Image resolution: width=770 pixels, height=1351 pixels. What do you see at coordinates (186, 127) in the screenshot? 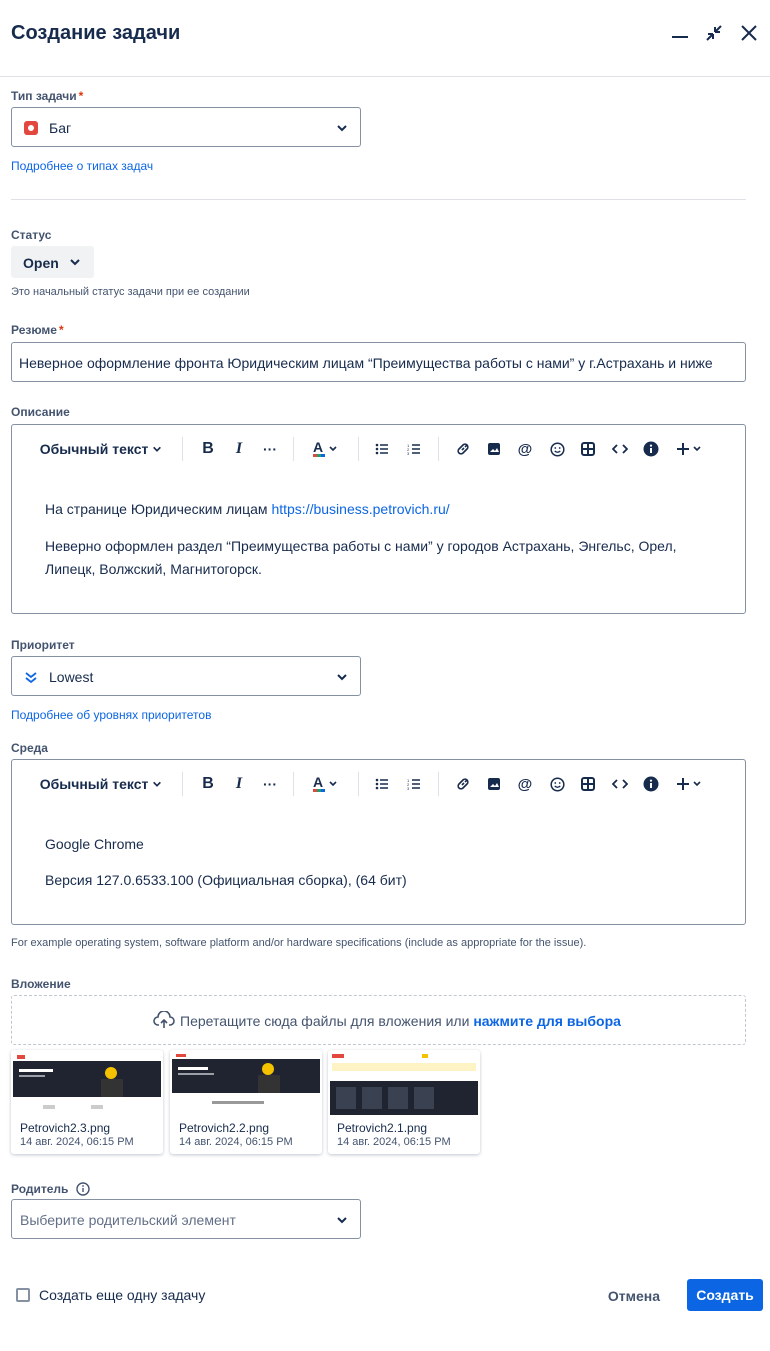
I see `issue-type-select: Баг` at bounding box center [186, 127].